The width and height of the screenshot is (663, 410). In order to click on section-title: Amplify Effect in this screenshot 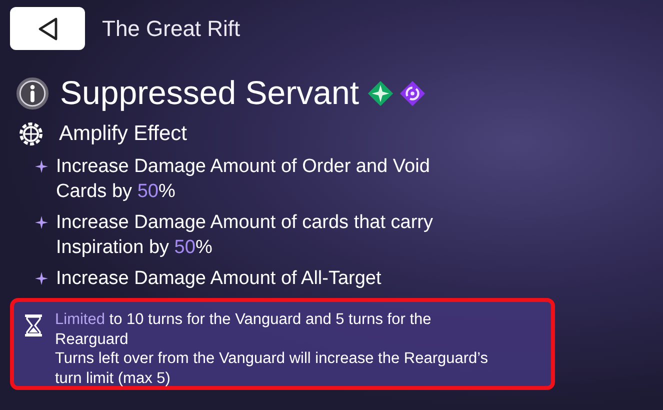, I will do `click(123, 134)`.